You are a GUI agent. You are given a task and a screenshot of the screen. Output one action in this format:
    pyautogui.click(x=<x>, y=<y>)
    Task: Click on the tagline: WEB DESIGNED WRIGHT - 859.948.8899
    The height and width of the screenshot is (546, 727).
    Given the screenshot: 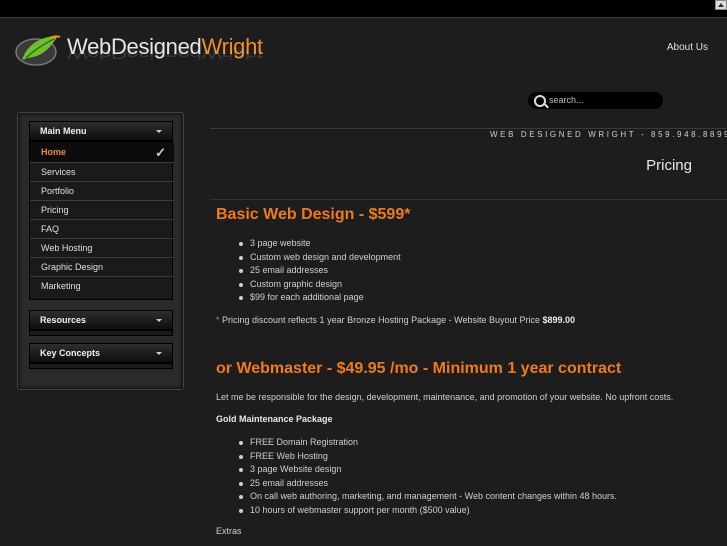 What is the action you would take?
    pyautogui.click(x=608, y=134)
    